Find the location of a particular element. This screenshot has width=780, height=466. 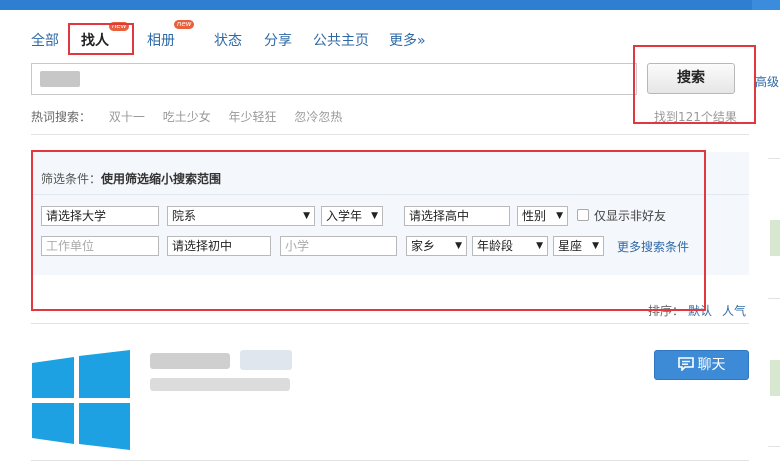

tab-more: 更多» is located at coordinates (407, 40).